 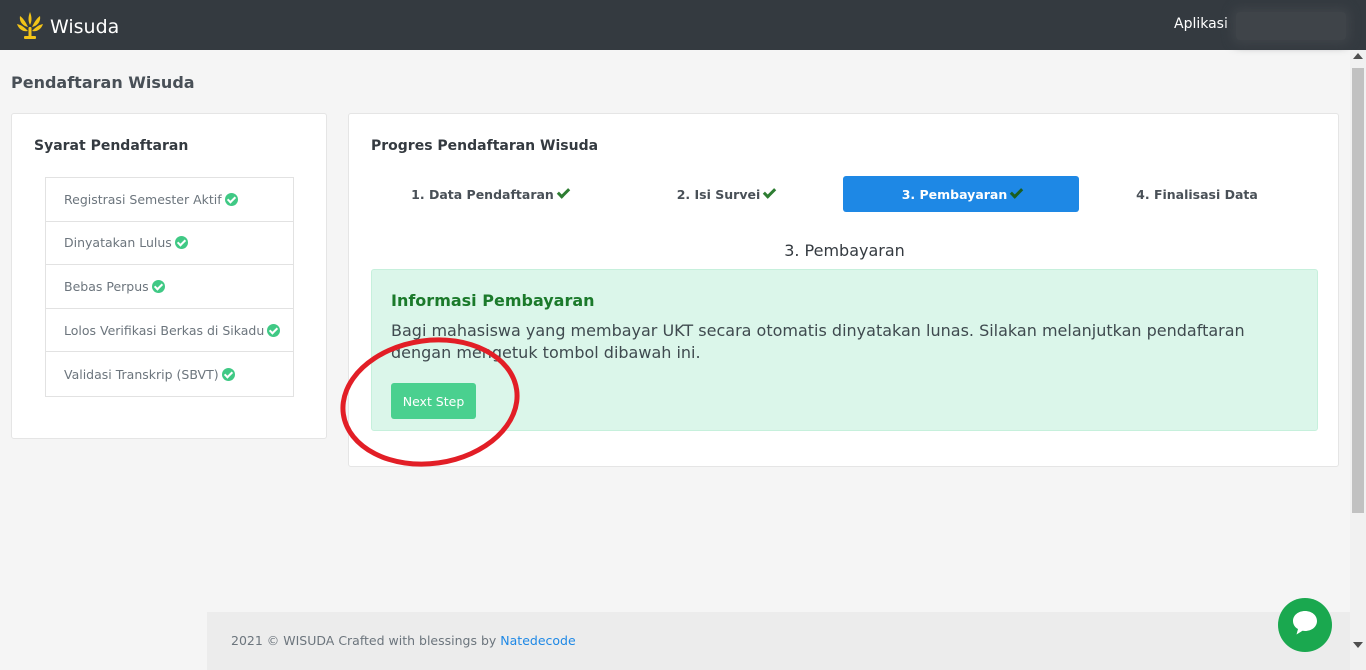 I want to click on brand: Wisuda, so click(x=66, y=27).